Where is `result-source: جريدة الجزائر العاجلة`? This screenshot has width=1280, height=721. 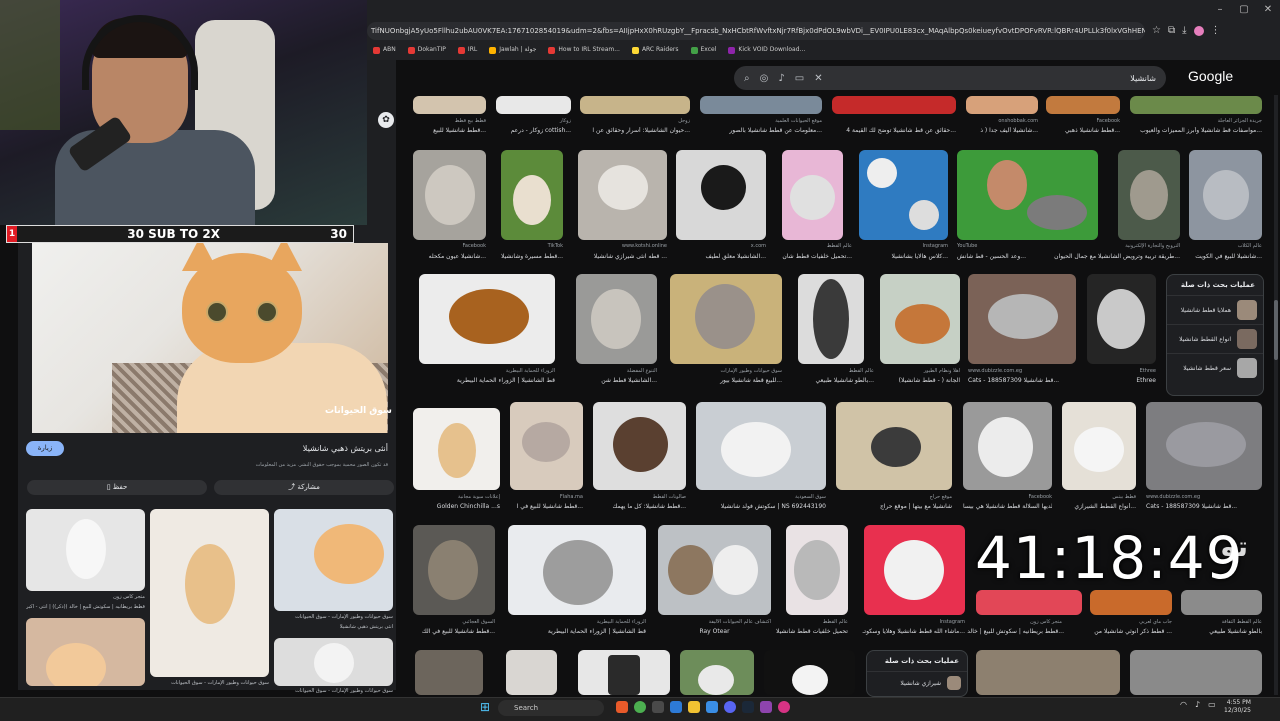
result-source: جريدة الجزائر العاجلة is located at coordinates (1196, 121).